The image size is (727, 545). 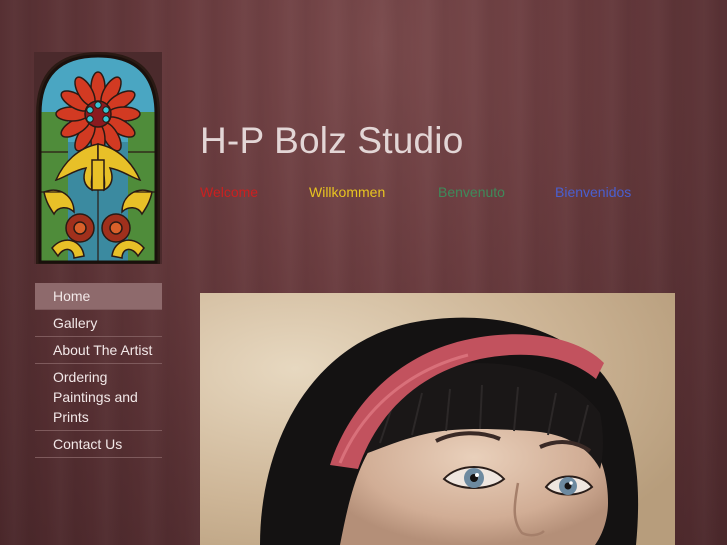 I want to click on greeting-willkommen: Willkommen, so click(x=347, y=192).